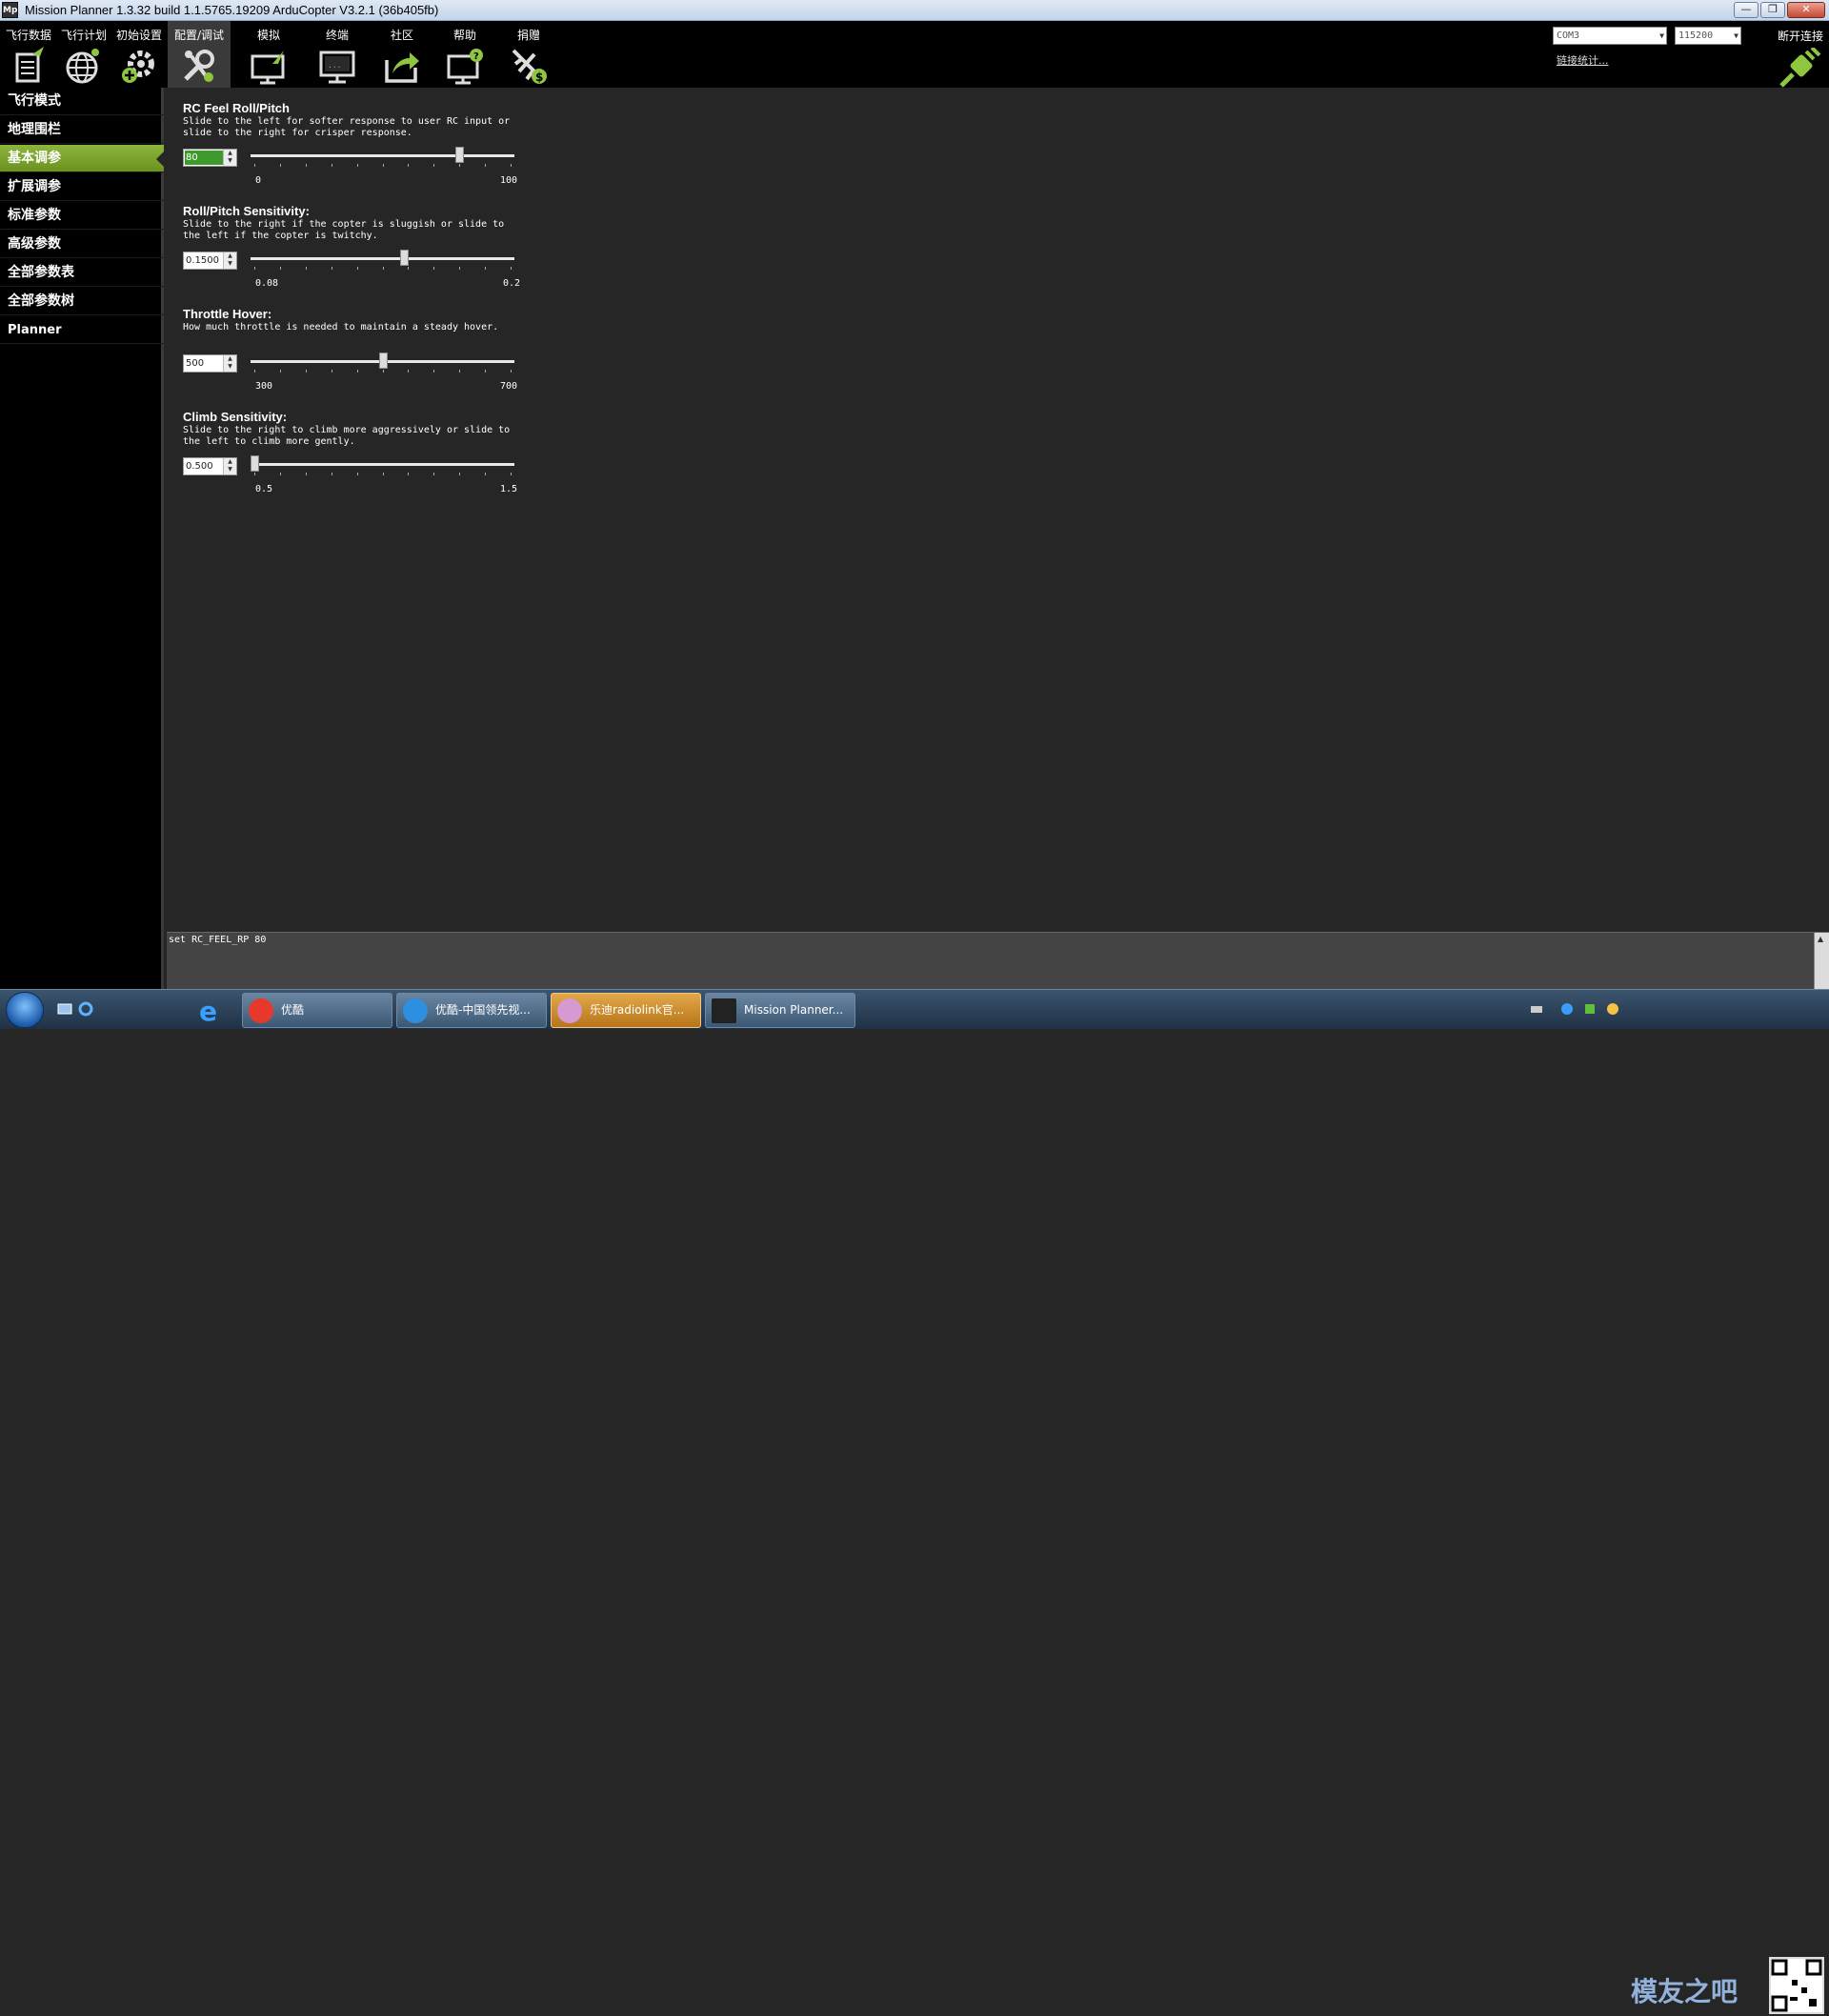 The height and width of the screenshot is (2016, 1829). Describe the element at coordinates (82, 273) in the screenshot. I see `sidebar-item-full-param-list: 全部参数表` at that location.